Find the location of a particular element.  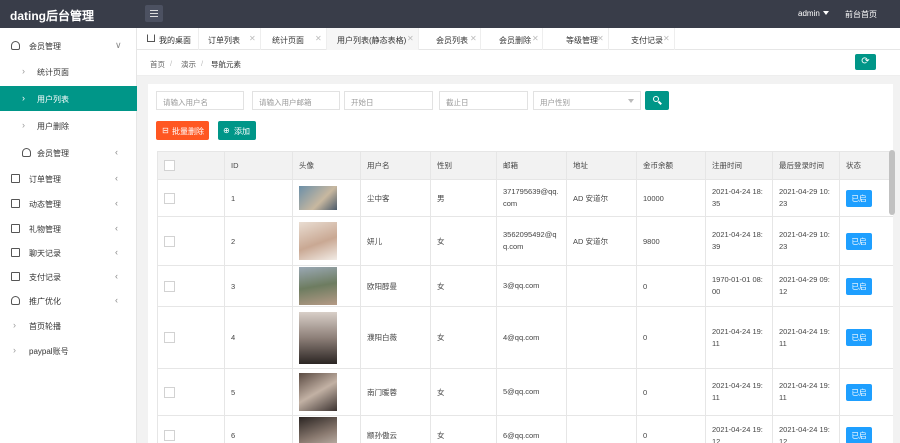

trash-icon: ⊟ is located at coordinates (165, 130).